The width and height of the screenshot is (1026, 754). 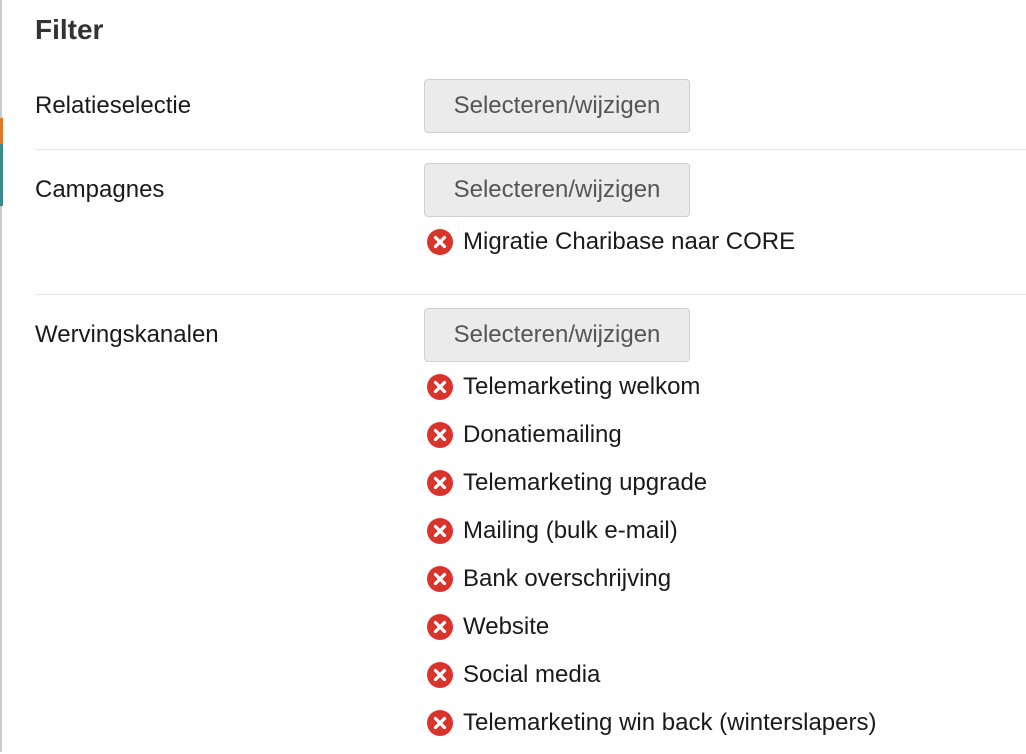 What do you see at coordinates (532, 674) in the screenshot?
I see `list-item-label: Social media` at bounding box center [532, 674].